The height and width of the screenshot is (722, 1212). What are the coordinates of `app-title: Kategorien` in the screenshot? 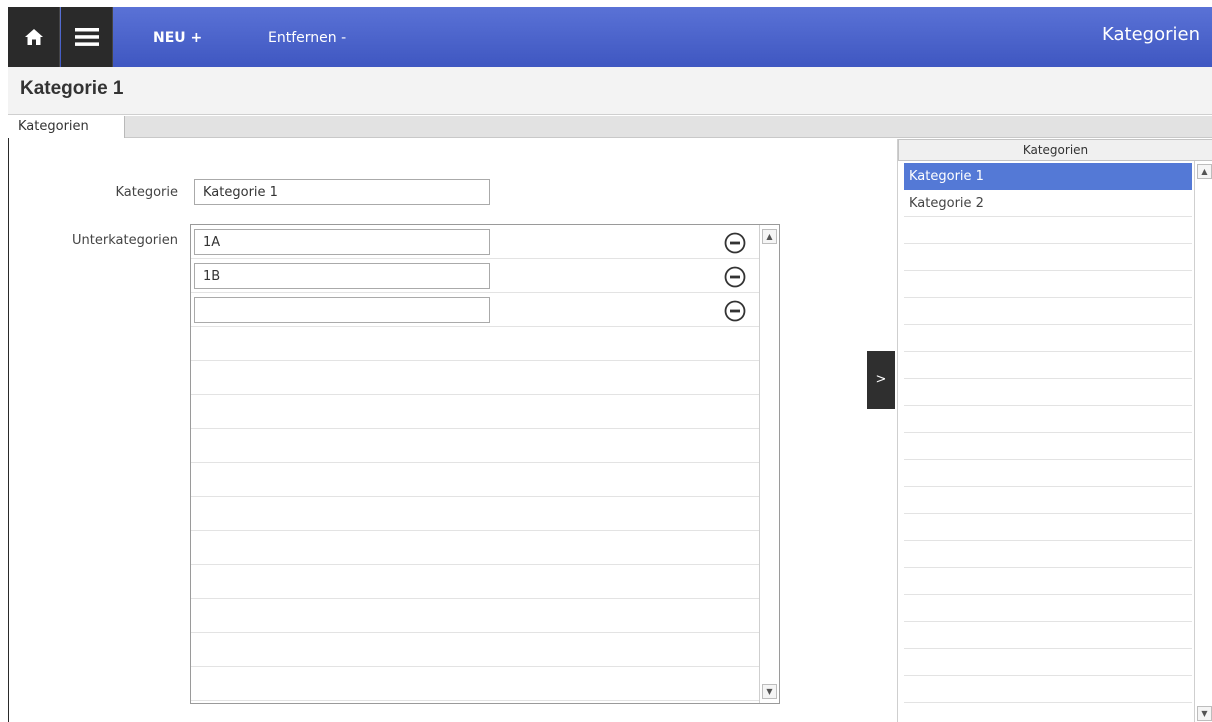 It's located at (1151, 34).